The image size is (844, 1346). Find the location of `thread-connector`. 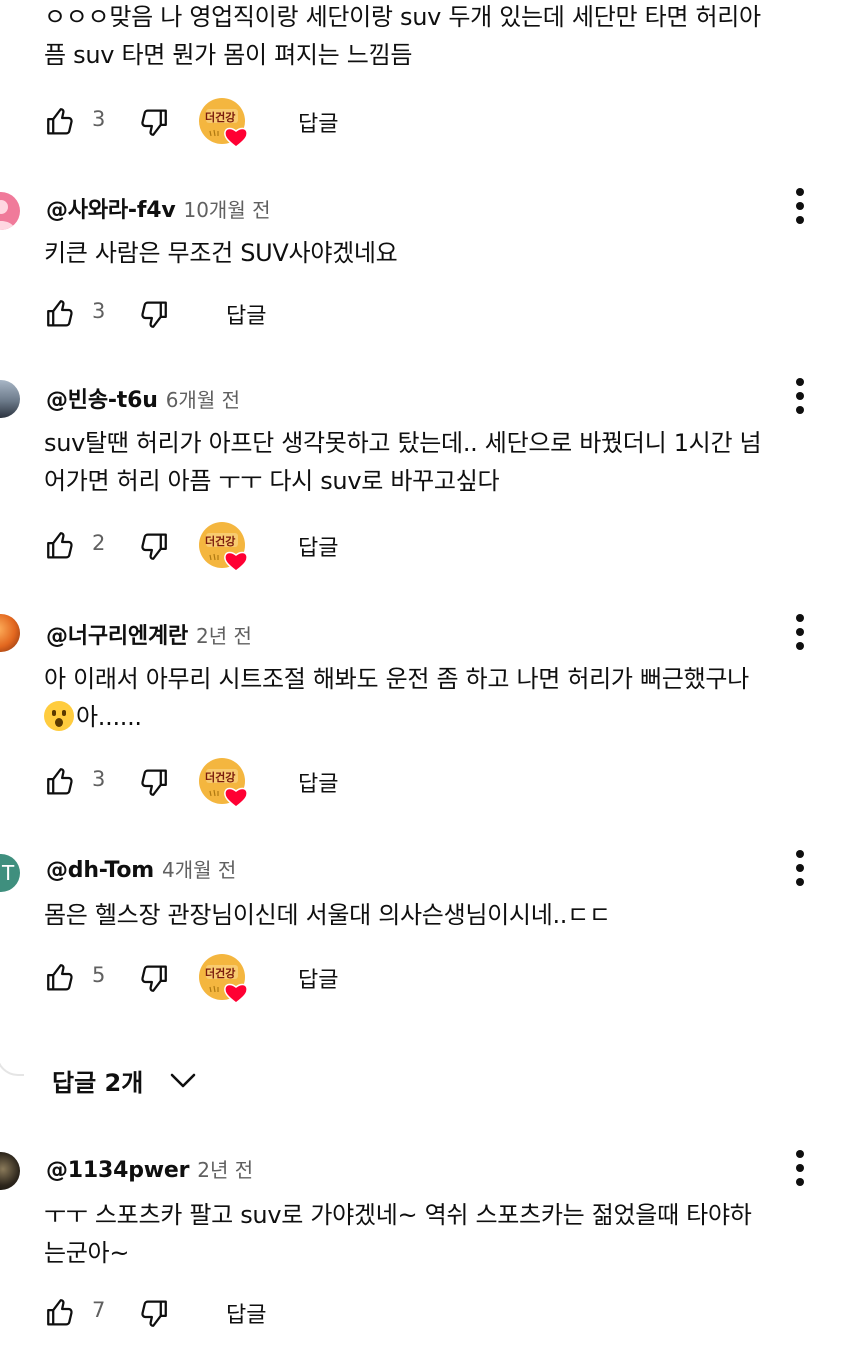

thread-connector is located at coordinates (12, 1058).